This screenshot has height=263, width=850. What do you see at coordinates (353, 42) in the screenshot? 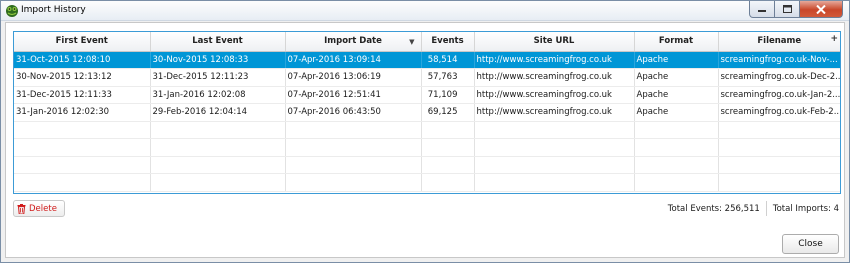
I see `column-header-import-date: Import Date ▼` at bounding box center [353, 42].